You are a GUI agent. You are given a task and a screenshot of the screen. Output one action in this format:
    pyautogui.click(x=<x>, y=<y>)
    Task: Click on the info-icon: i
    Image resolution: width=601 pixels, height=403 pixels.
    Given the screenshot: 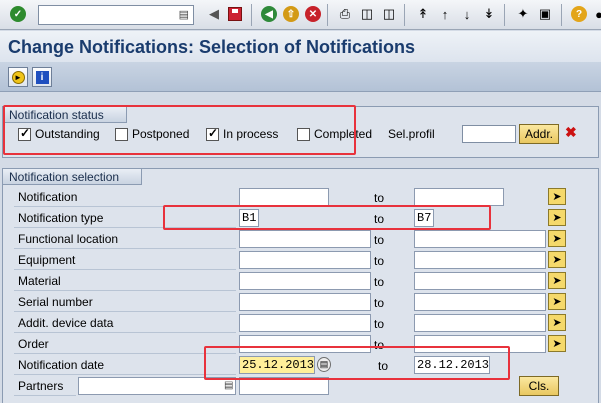 What is the action you would take?
    pyautogui.click(x=42, y=77)
    